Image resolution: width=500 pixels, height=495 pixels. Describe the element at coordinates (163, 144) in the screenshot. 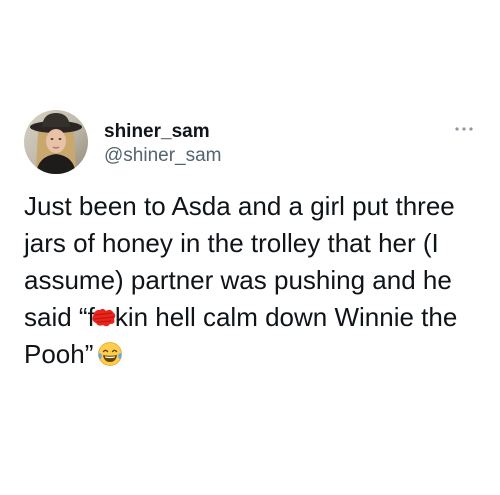

I see `user-names: shiner_sam @shiner_sam` at that location.